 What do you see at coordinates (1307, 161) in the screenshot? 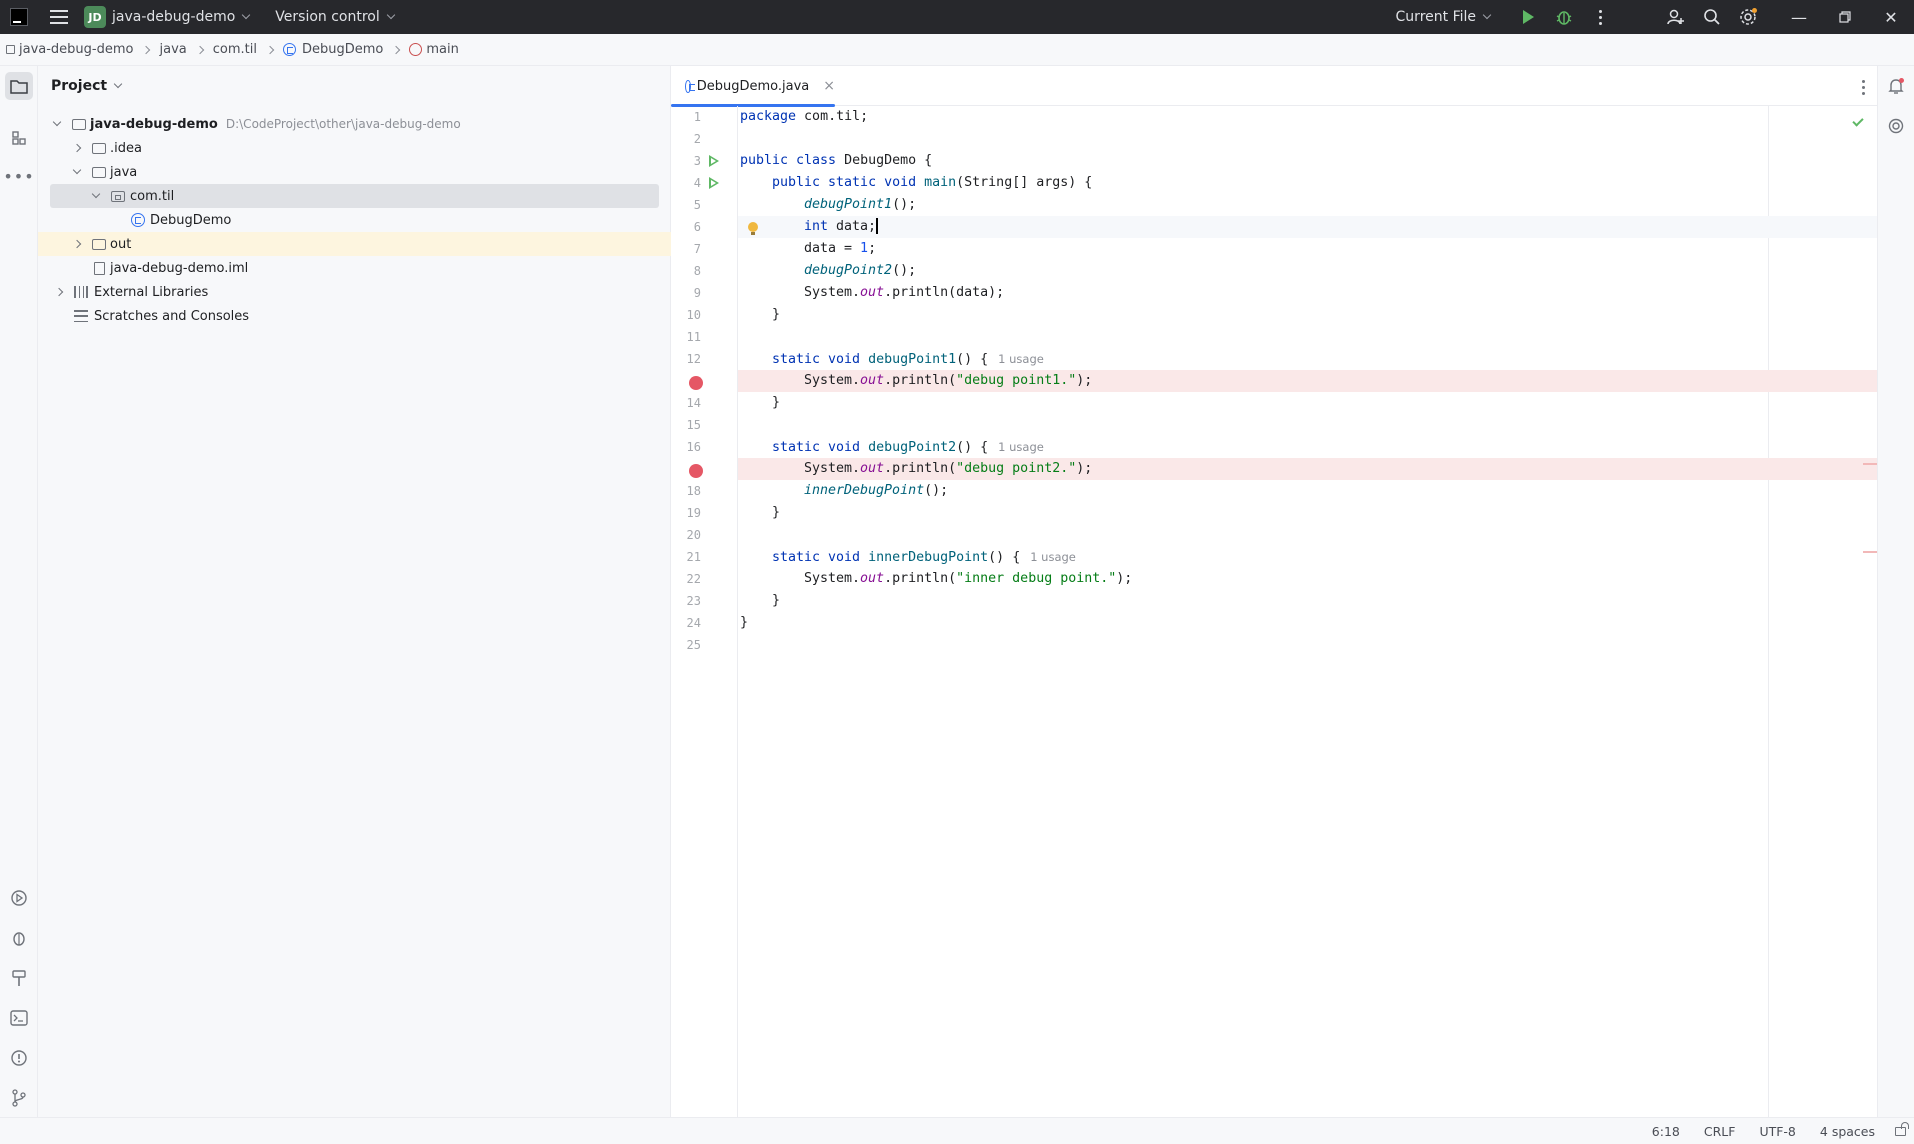
I see `code-line: public class DebugDemo {` at bounding box center [1307, 161].